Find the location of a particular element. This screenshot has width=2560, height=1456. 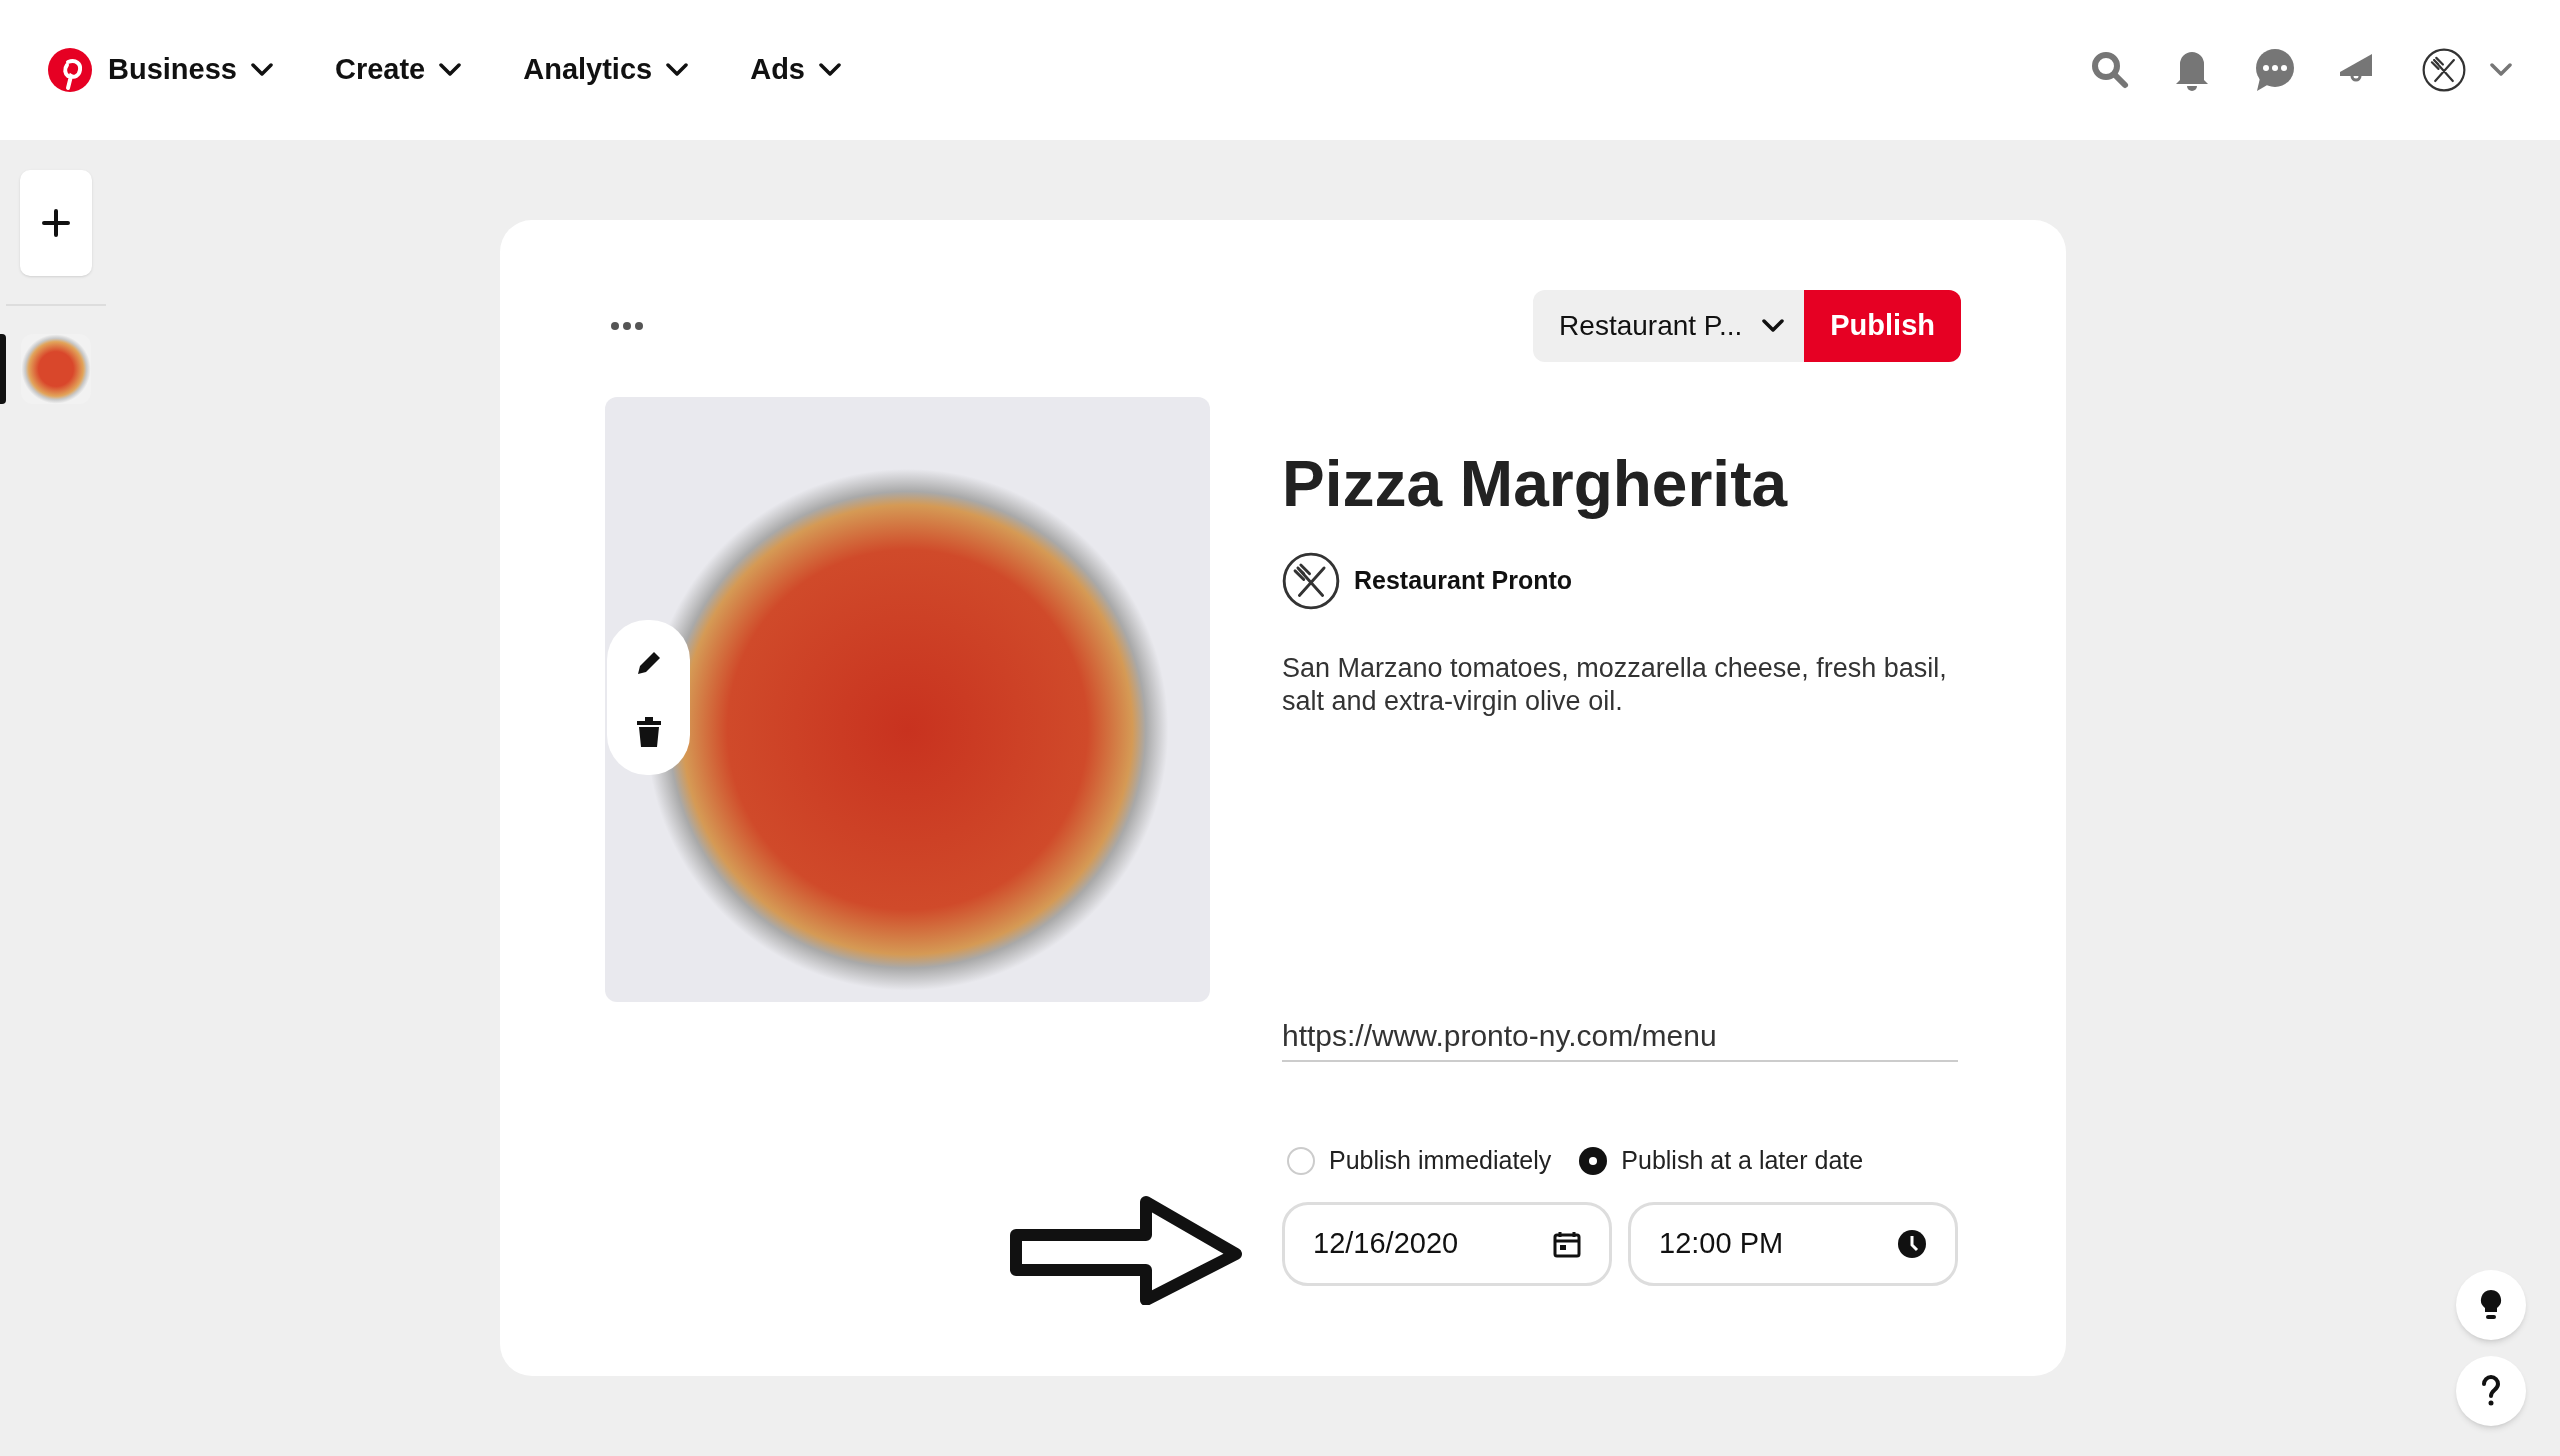

nav-menu: Create is located at coordinates (398, 70).